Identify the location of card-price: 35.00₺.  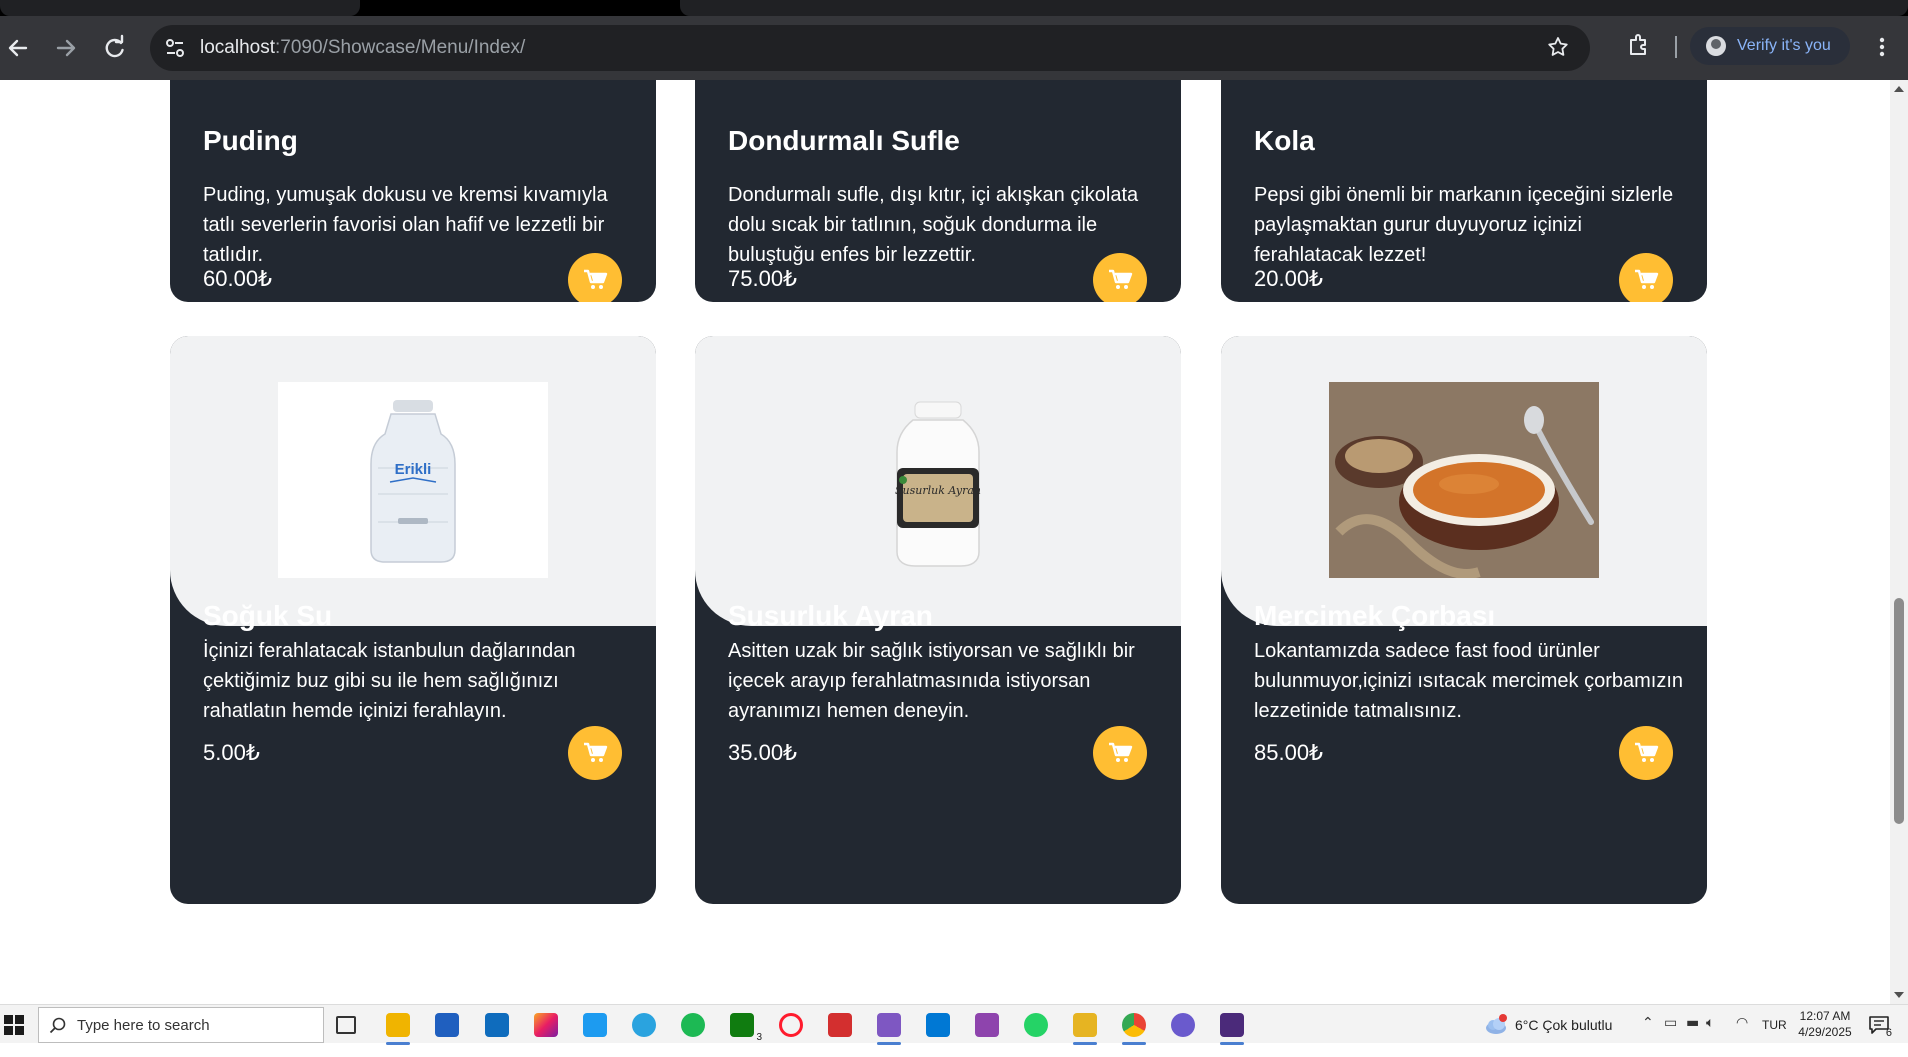
(763, 752).